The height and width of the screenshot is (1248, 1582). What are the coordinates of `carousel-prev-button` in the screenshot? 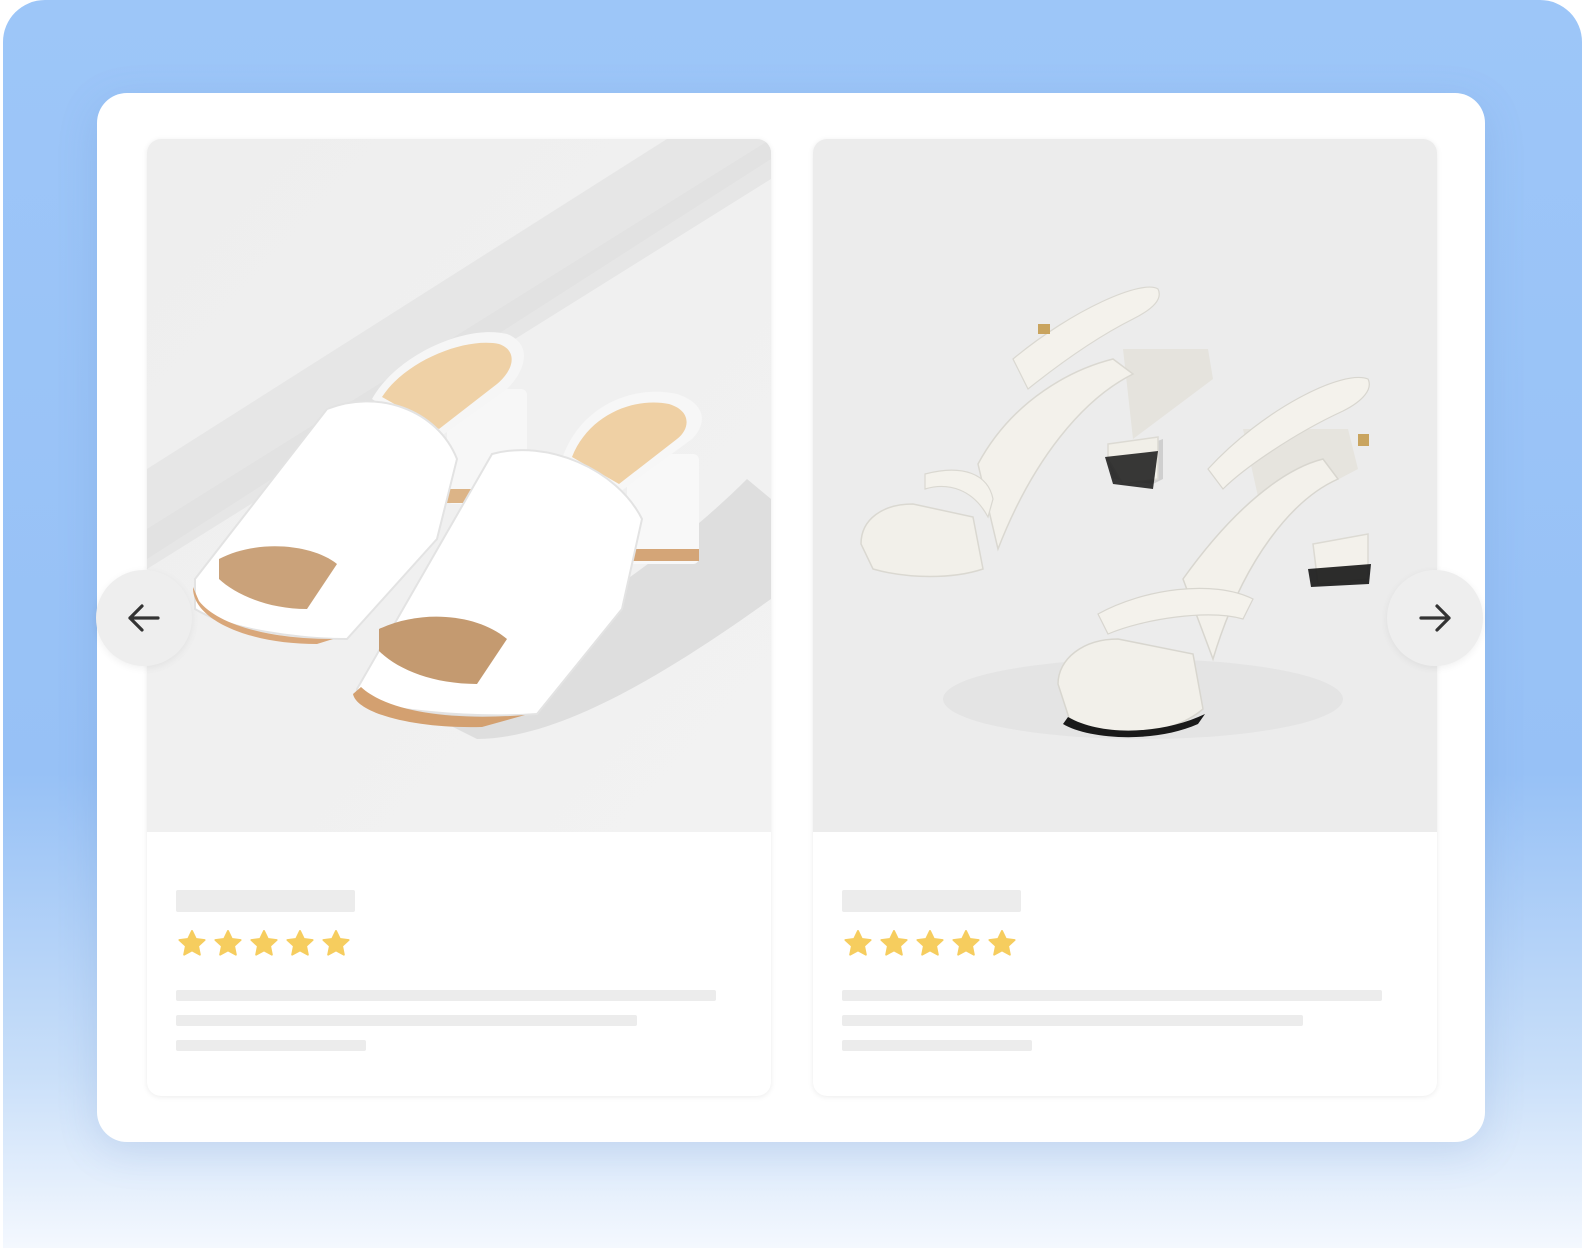 It's located at (144, 618).